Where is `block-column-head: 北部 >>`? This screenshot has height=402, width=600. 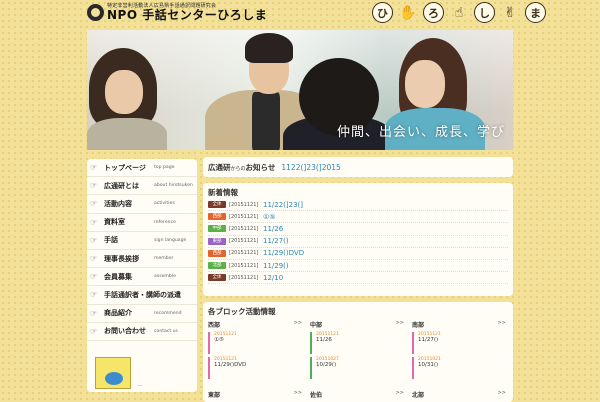
block-column-head: 北部 >> is located at coordinates (459, 394).